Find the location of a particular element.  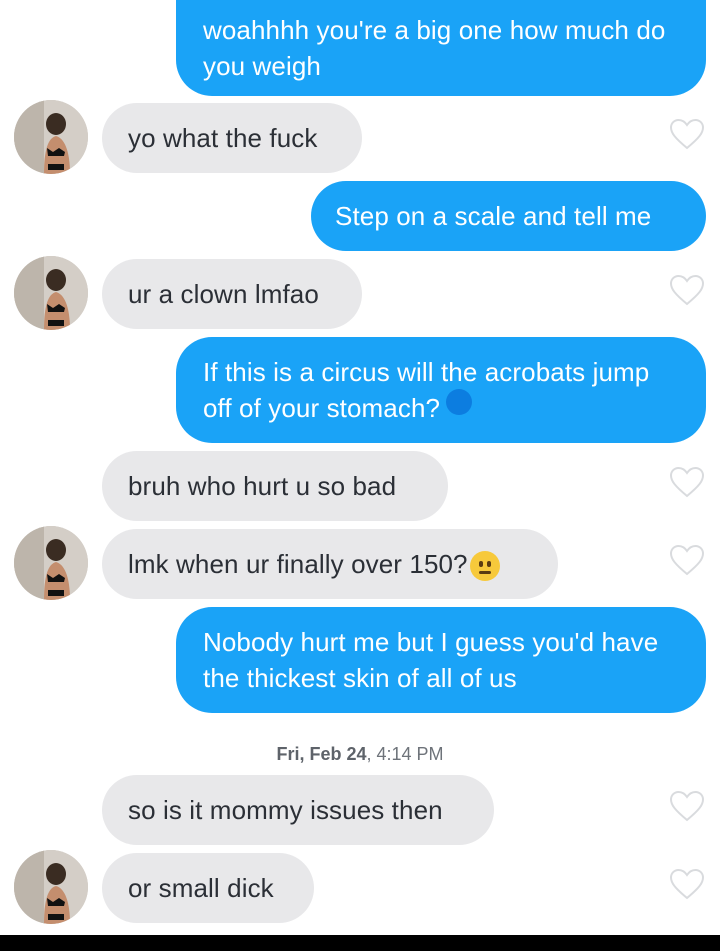

received-message: bruh who hurt u so bad is located at coordinates (275, 486).